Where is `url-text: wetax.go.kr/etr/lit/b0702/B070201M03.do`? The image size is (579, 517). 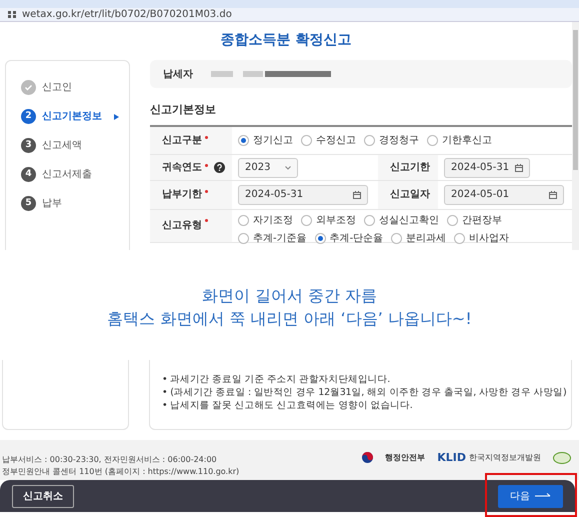
url-text: wetax.go.kr/etr/lit/b0702/B070201M03.do is located at coordinates (127, 15).